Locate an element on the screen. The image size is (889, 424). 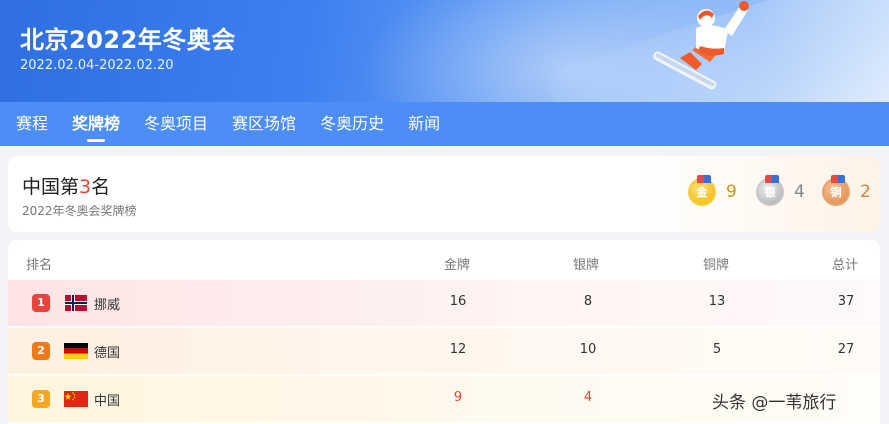
gold-medal-count: 金 9 is located at coordinates (712, 190).